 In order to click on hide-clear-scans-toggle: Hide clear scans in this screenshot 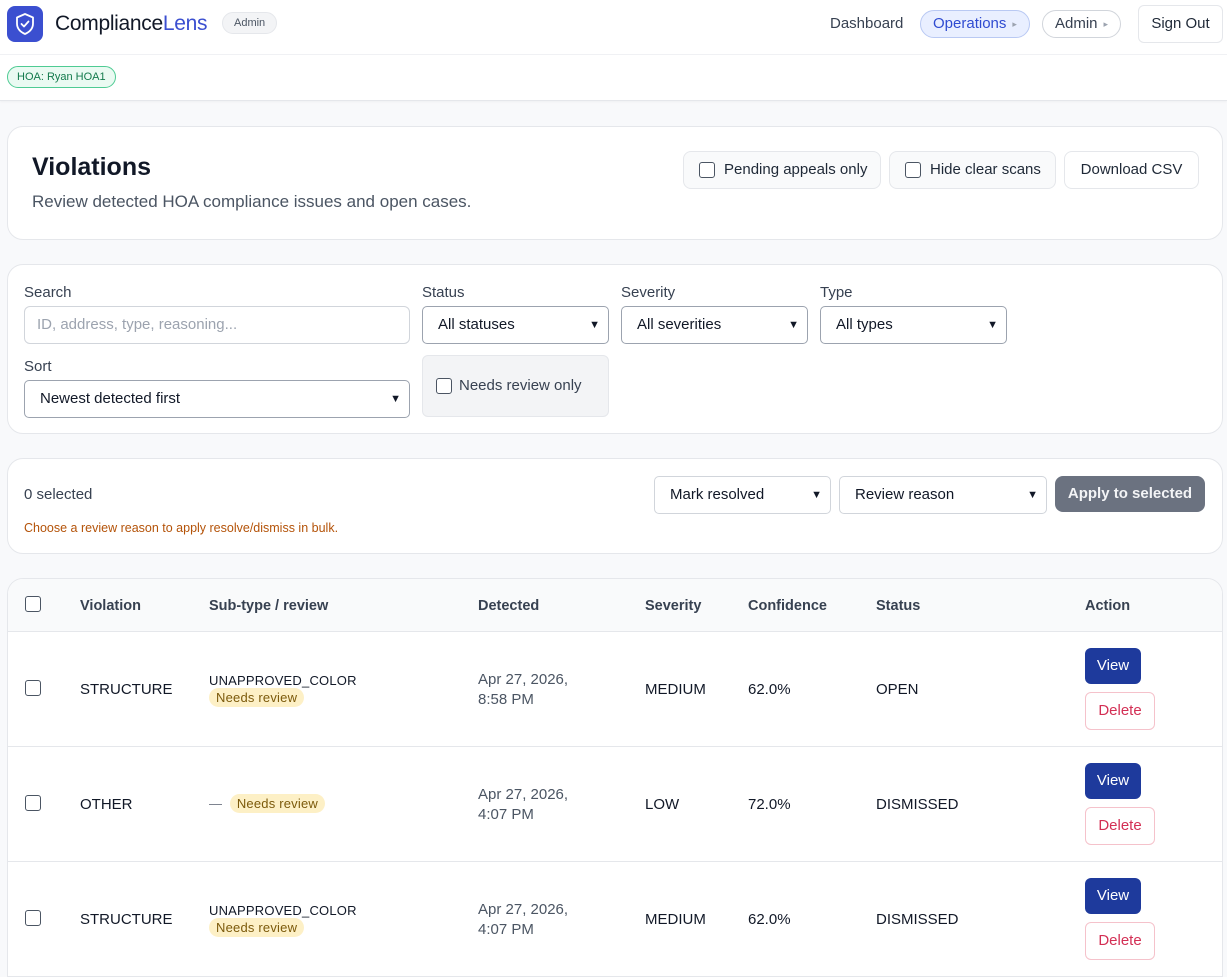, I will do `click(972, 170)`.